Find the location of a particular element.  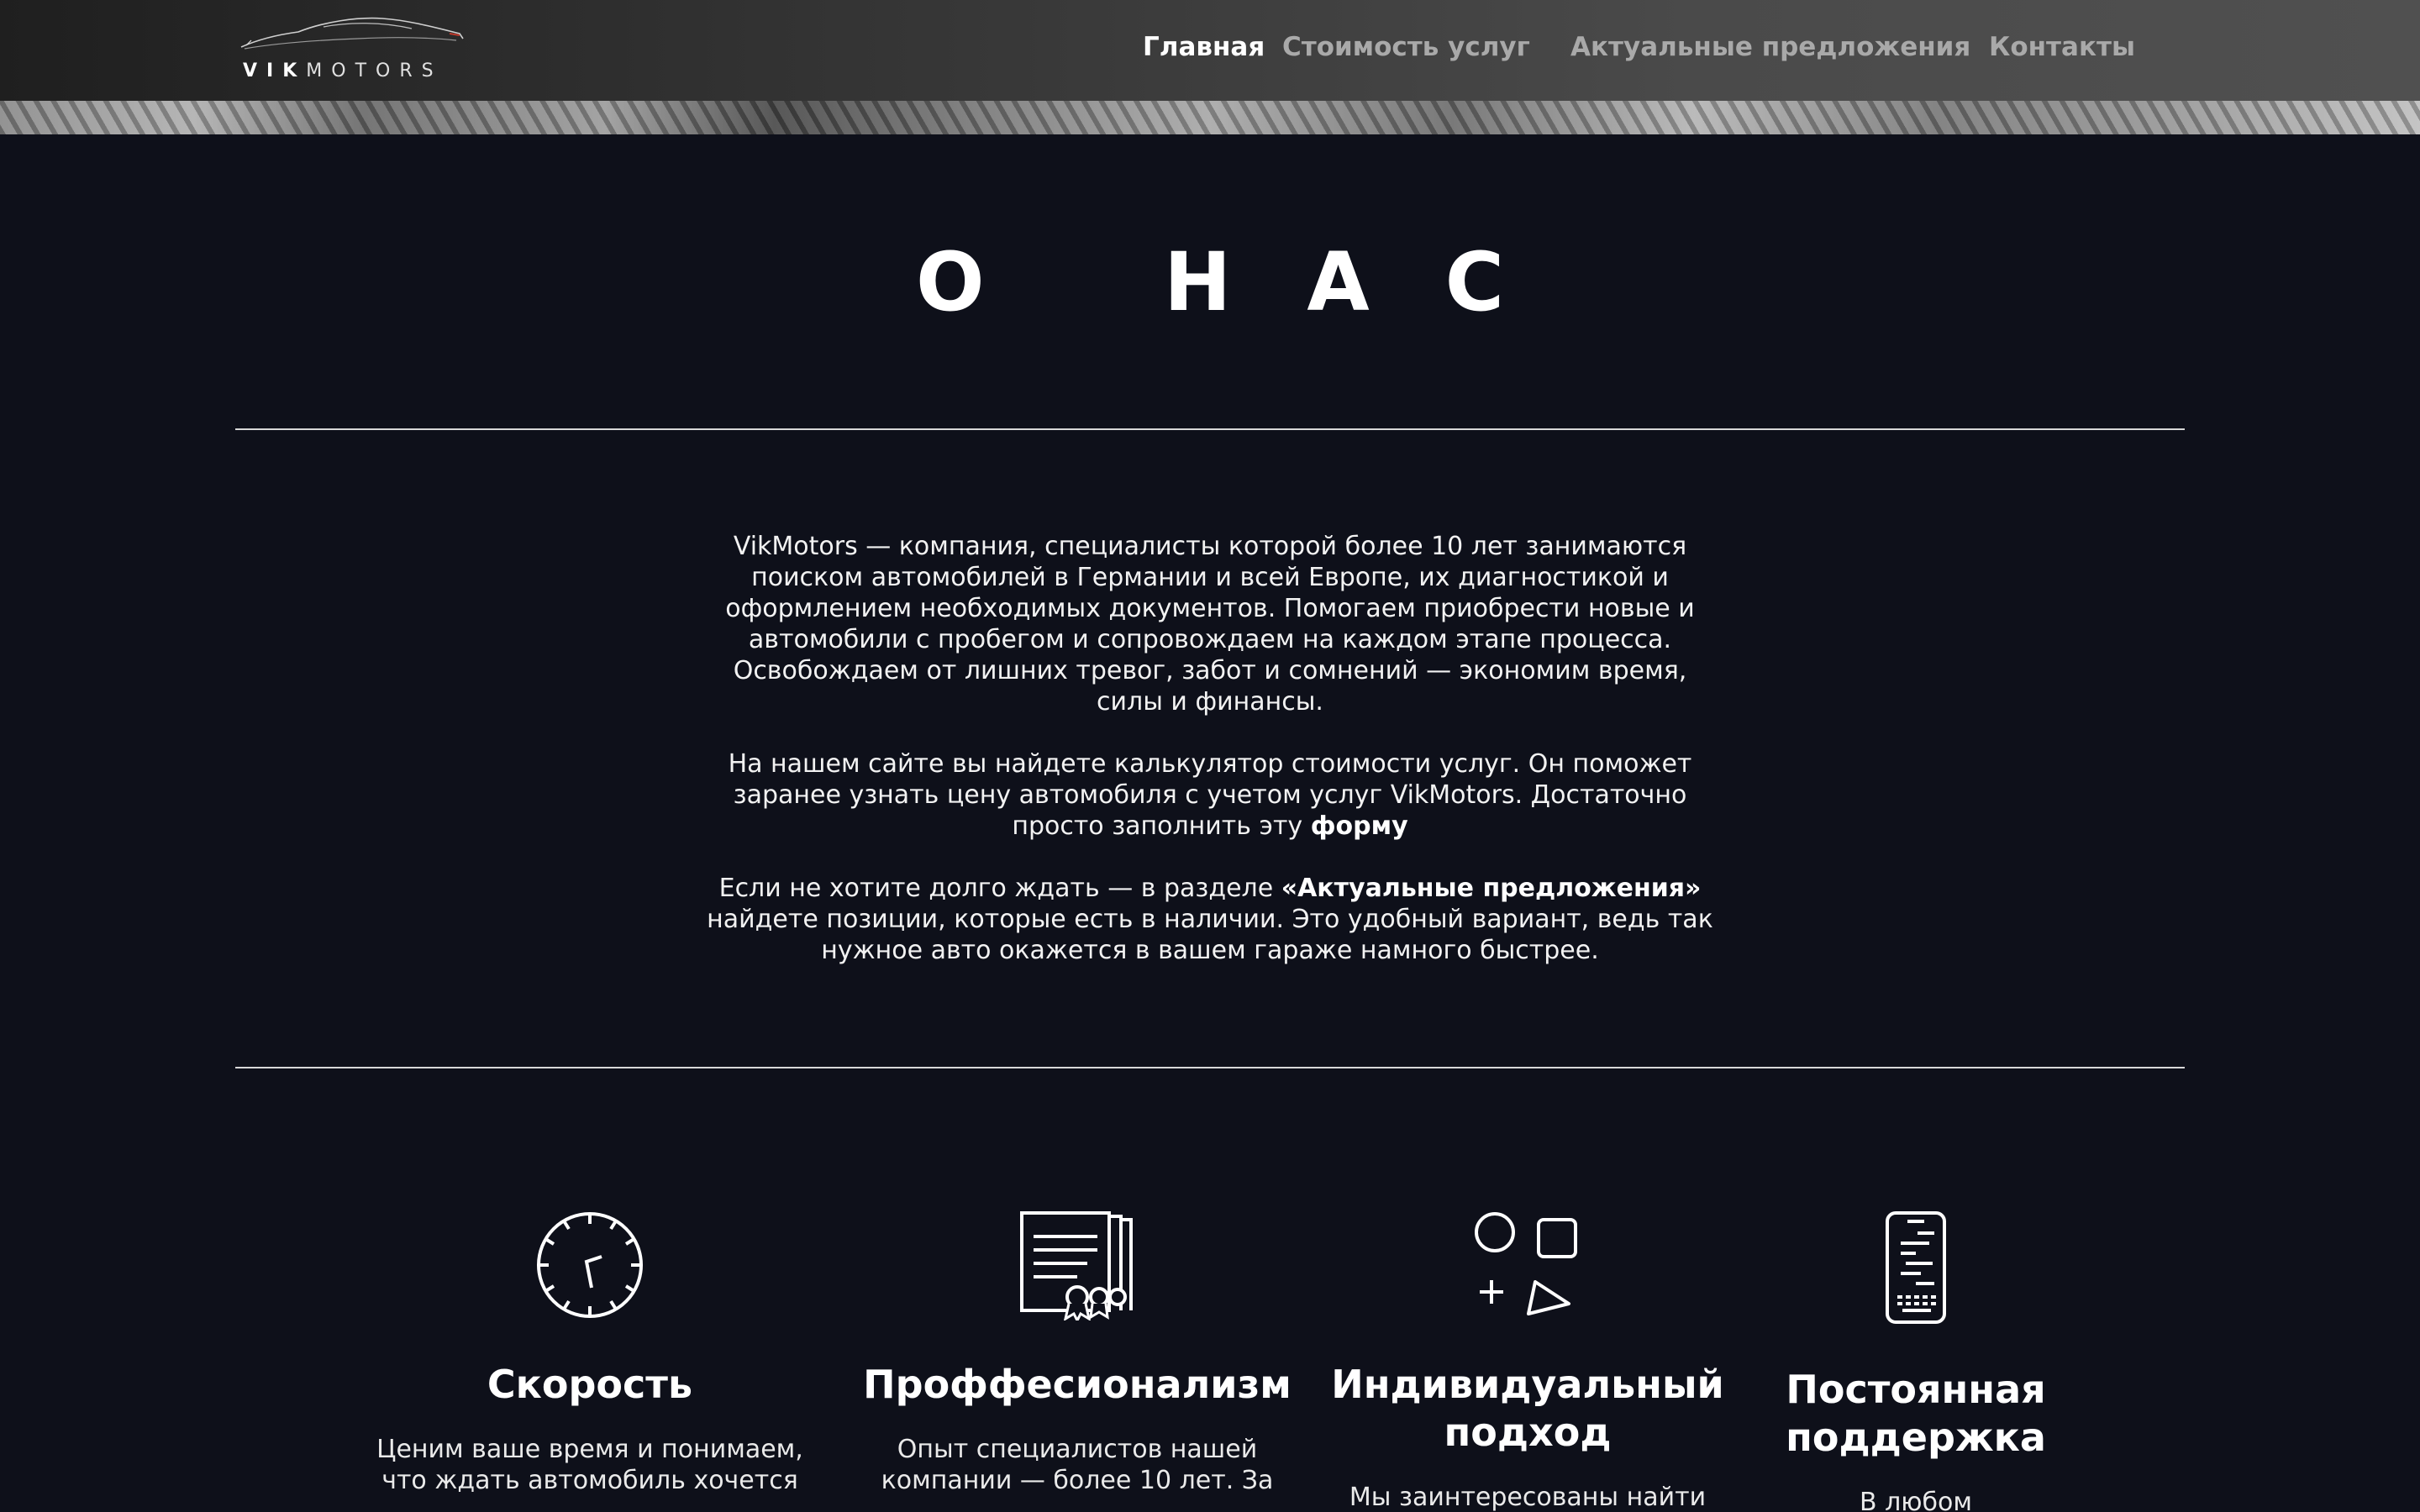

feature-title: Индивидуальный подход is located at coordinates (1528, 1408).